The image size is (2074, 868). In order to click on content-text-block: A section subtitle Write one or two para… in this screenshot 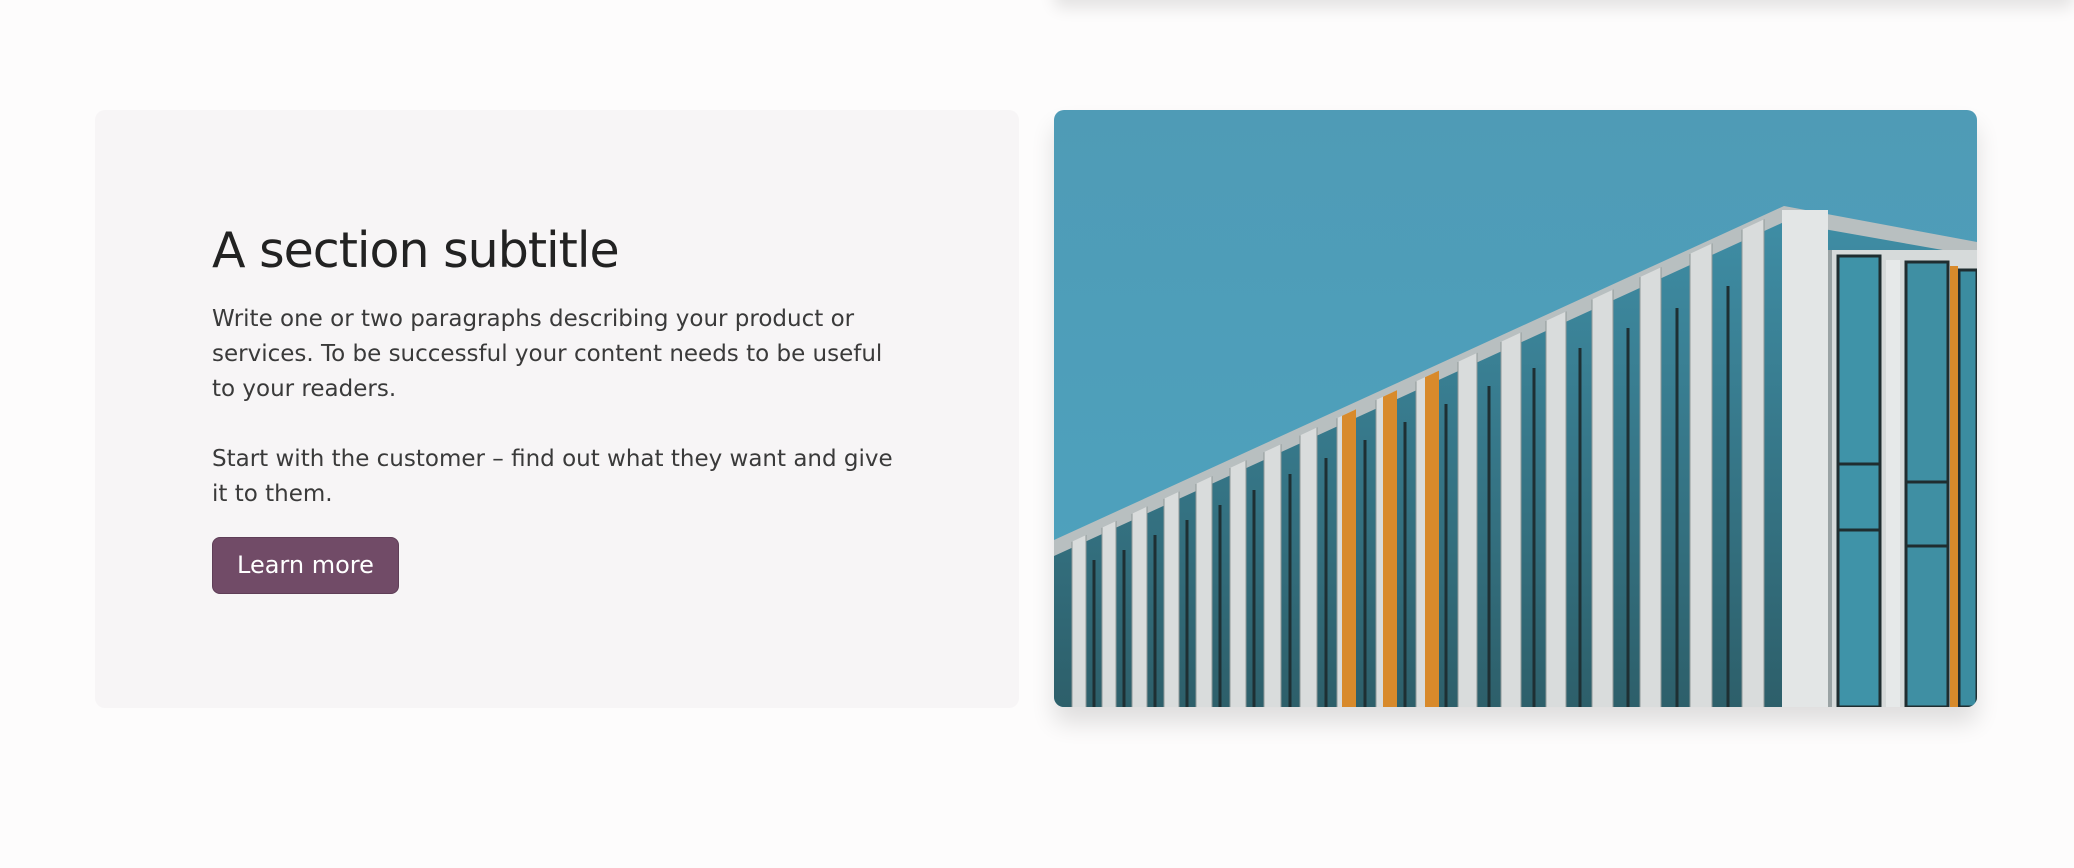, I will do `click(562, 408)`.